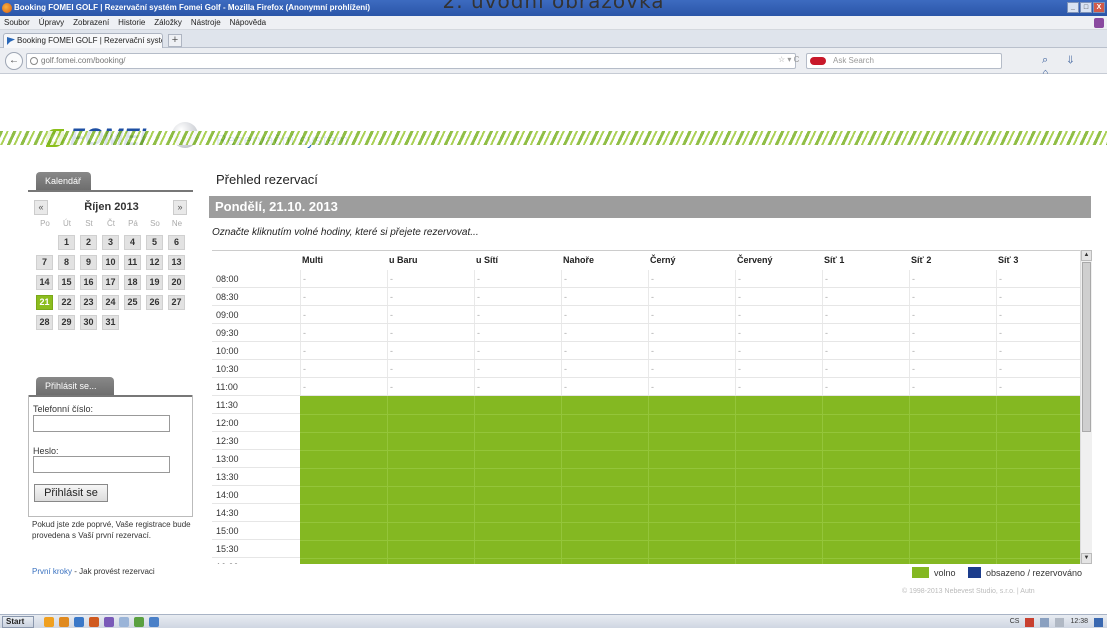  I want to click on firefox-taskbar-icon, so click(94, 622).